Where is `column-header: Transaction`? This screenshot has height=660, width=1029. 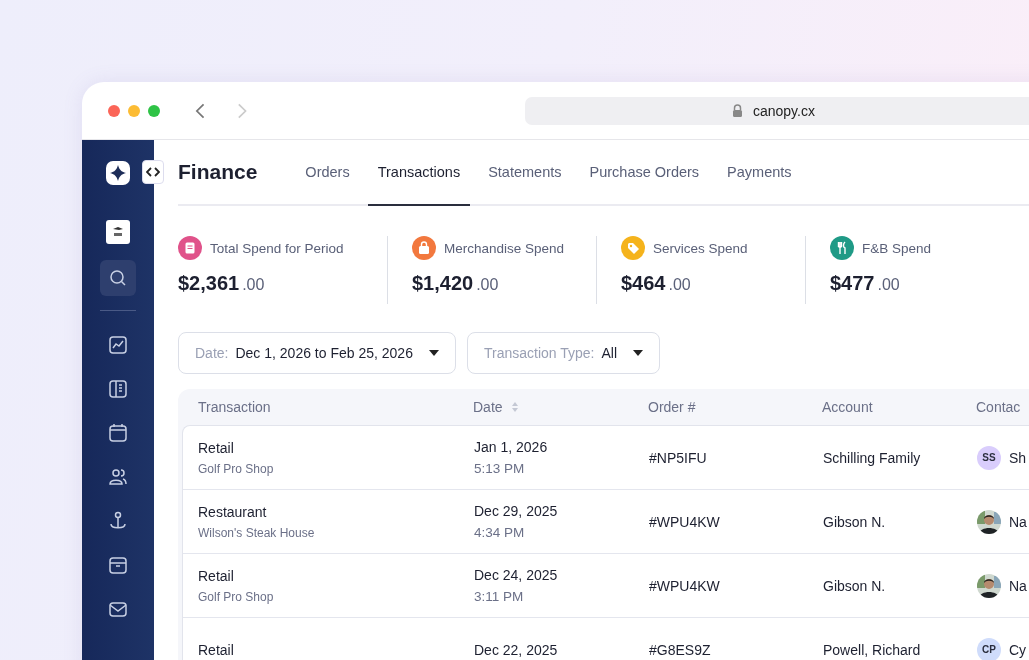 column-header: Transaction is located at coordinates (234, 407).